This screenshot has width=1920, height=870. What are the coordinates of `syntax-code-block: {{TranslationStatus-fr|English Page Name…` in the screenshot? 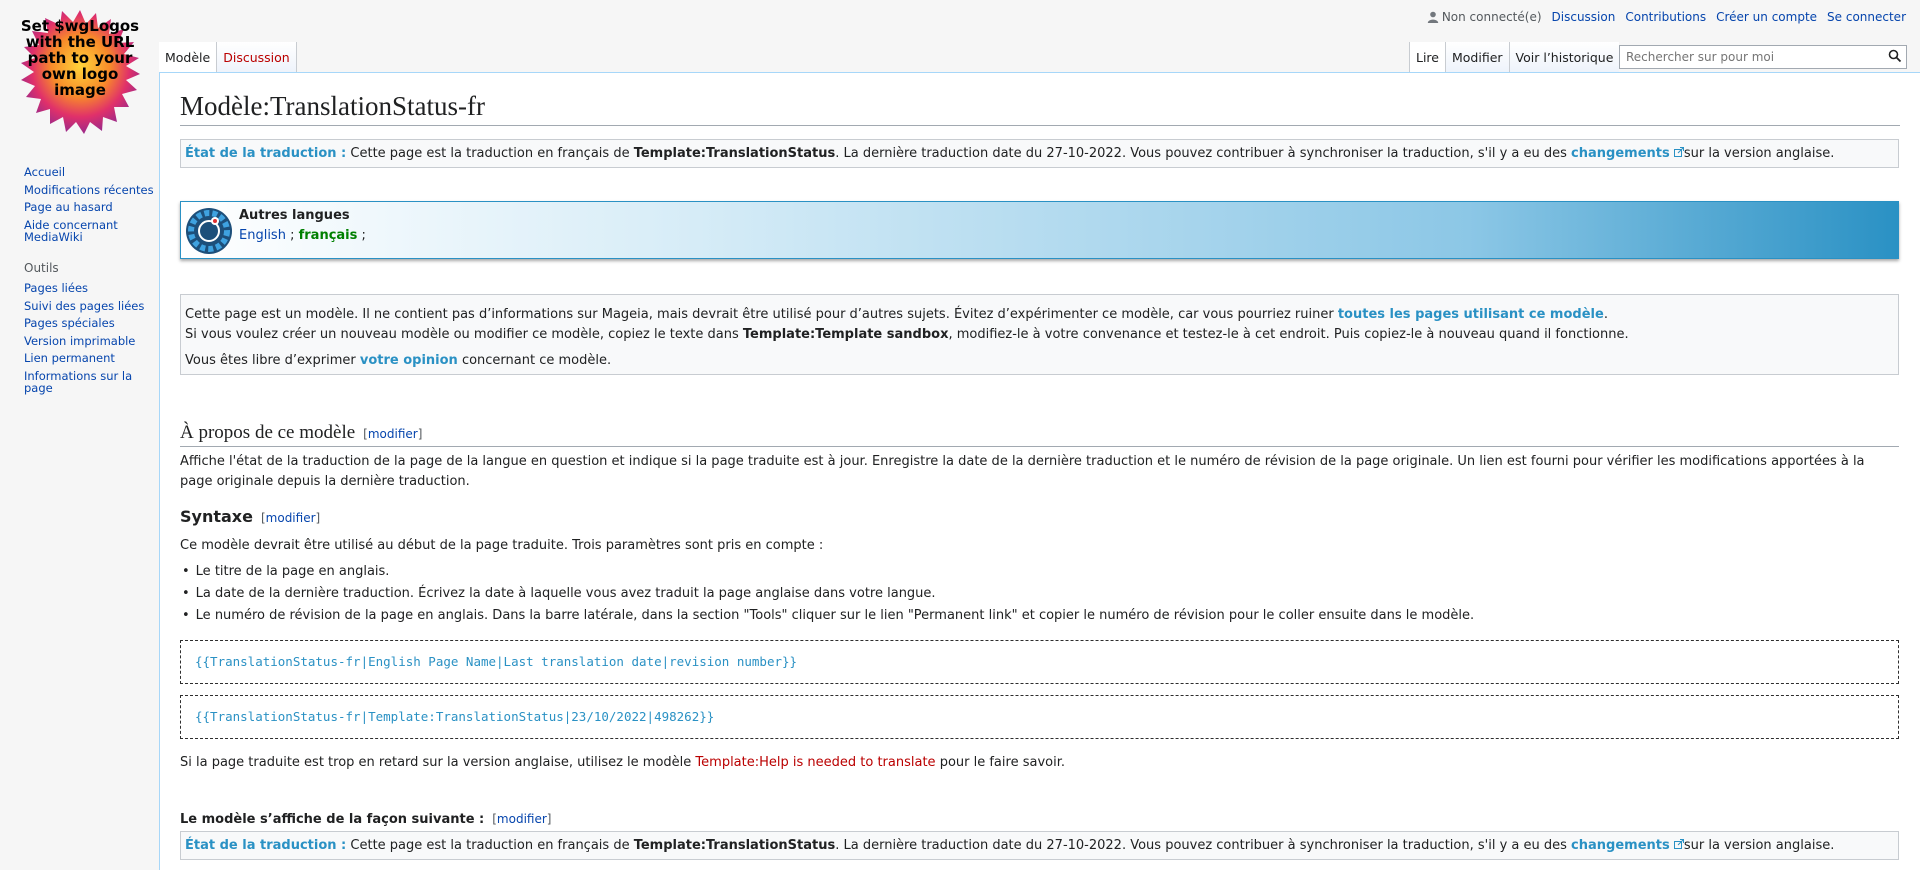 It's located at (1039, 662).